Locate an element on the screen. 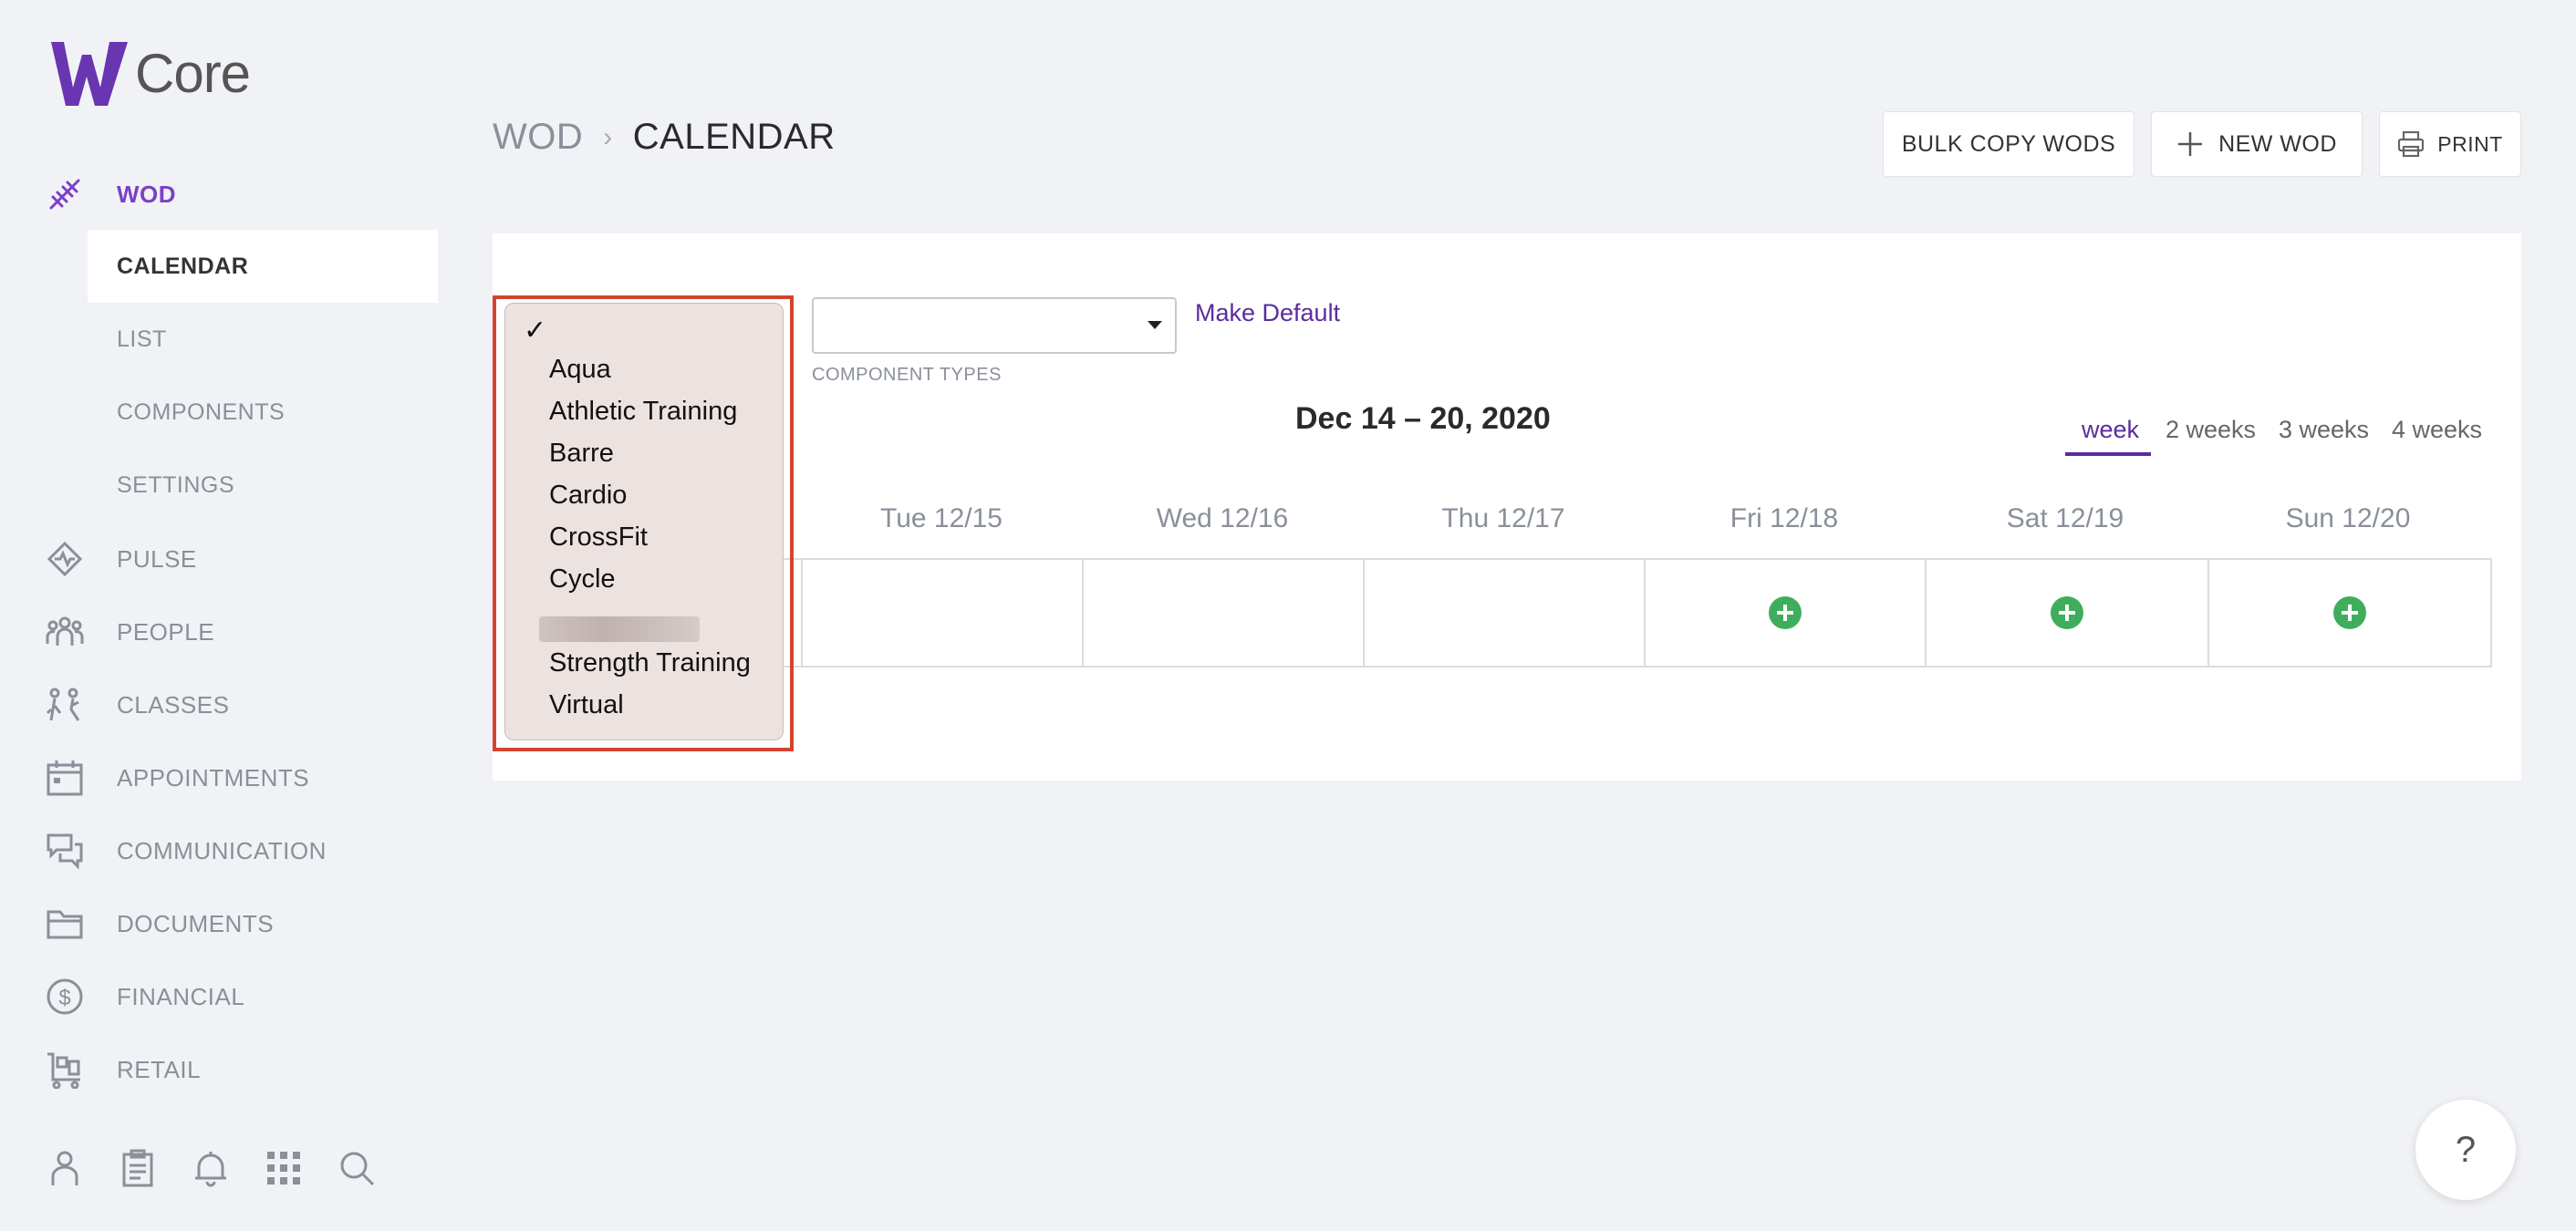  sidebar-sub-label: SETTINGS is located at coordinates (176, 484).